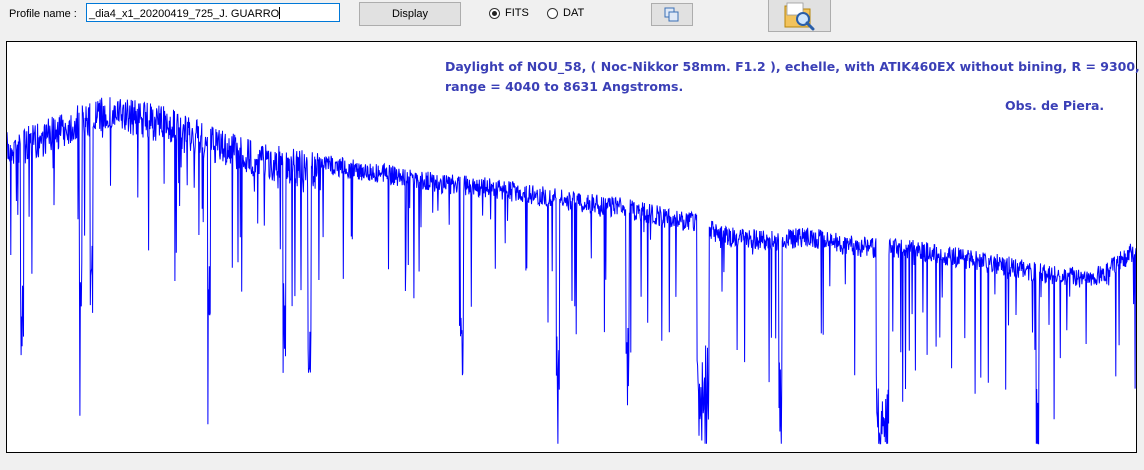  Describe the element at coordinates (410, 14) in the screenshot. I see `display-button: Display` at that location.